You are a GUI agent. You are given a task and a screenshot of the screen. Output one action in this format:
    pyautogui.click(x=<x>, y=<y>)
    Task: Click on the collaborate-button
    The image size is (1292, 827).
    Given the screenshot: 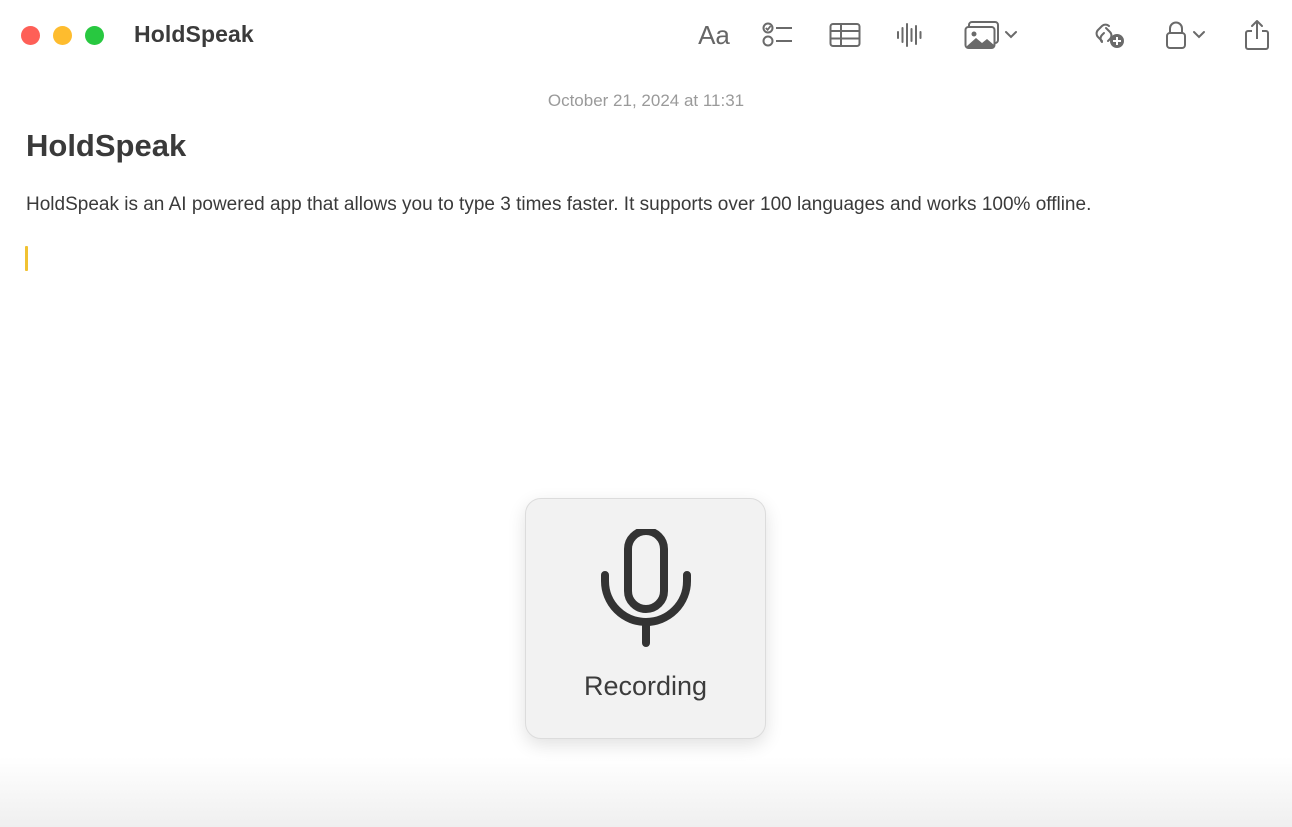 What is the action you would take?
    pyautogui.click(x=1110, y=35)
    